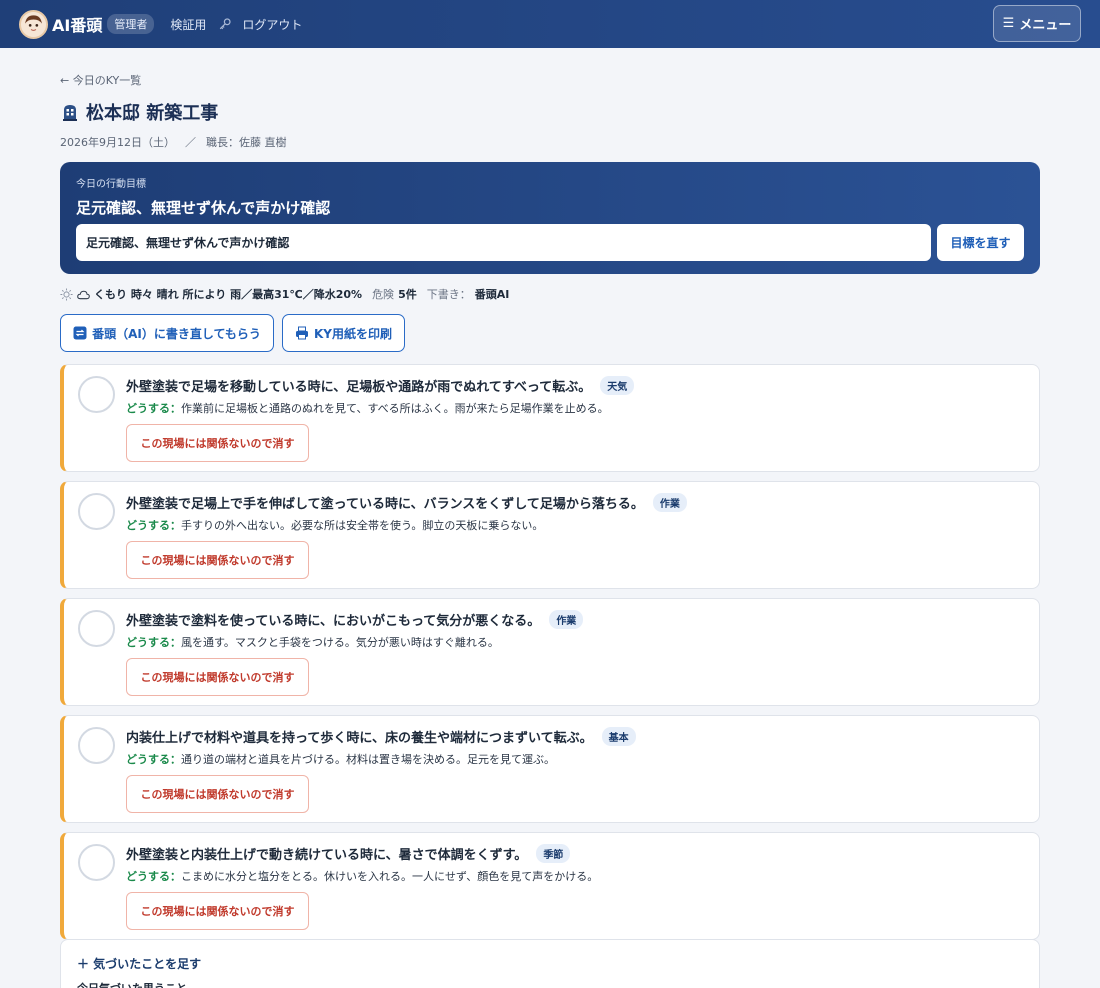 This screenshot has width=1100, height=988. I want to click on daily-goal-panel: 今日の行動目標 足元確認、無理せず休んで声かけ確認 目標を直す, so click(550, 218).